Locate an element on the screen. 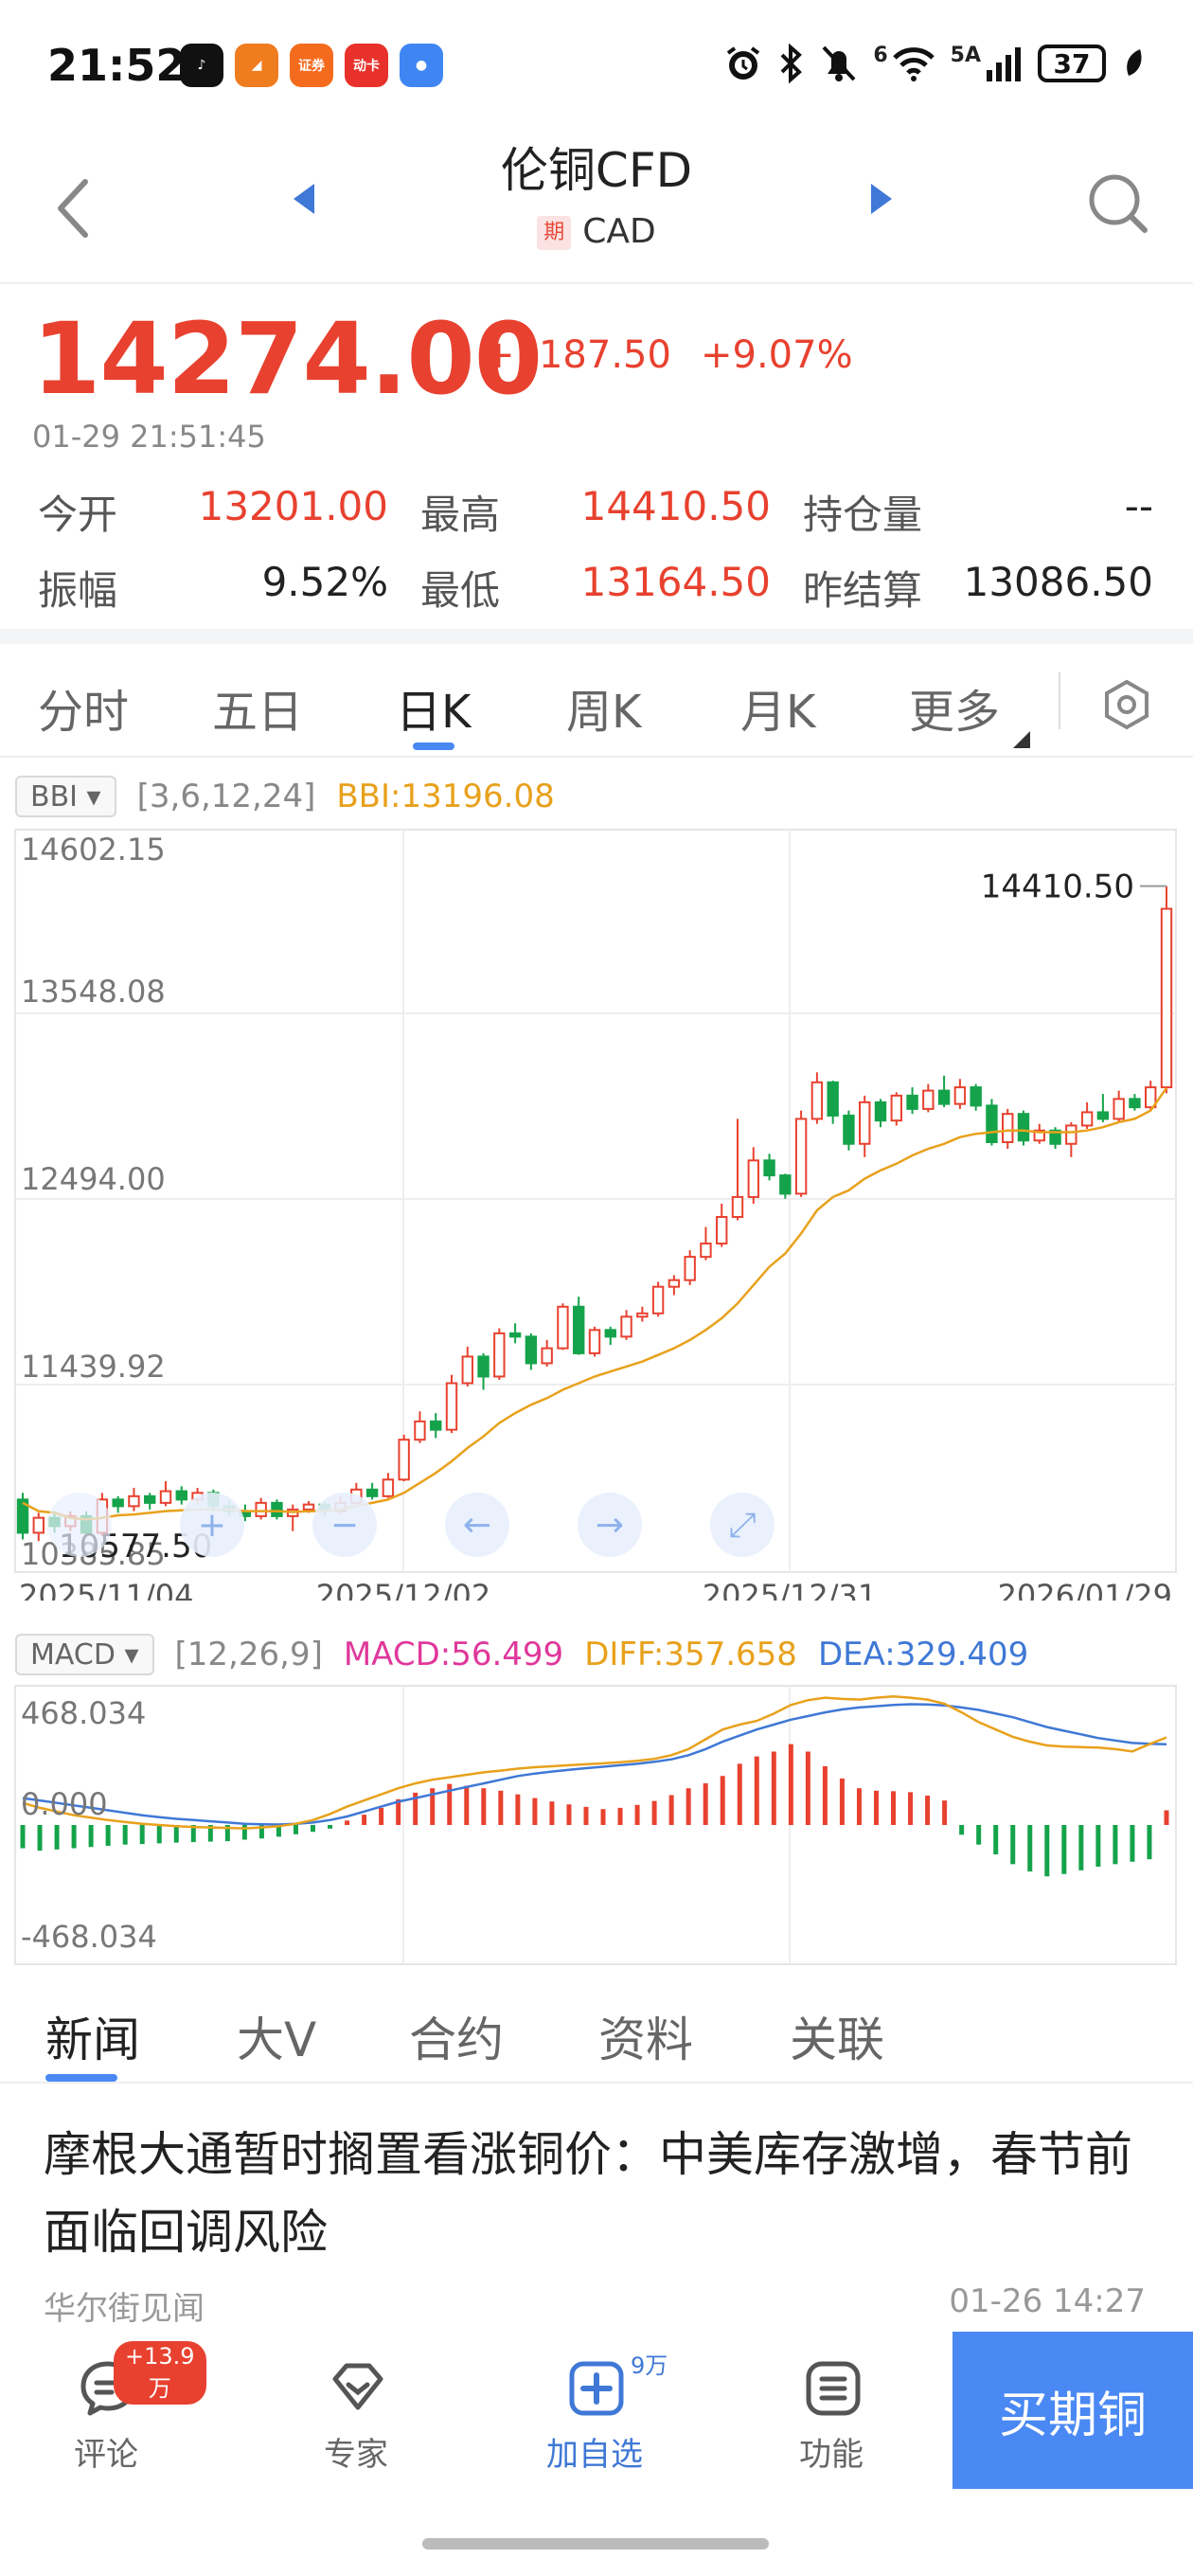 The width and height of the screenshot is (1193, 2576). news-tab: 大V is located at coordinates (276, 2036).